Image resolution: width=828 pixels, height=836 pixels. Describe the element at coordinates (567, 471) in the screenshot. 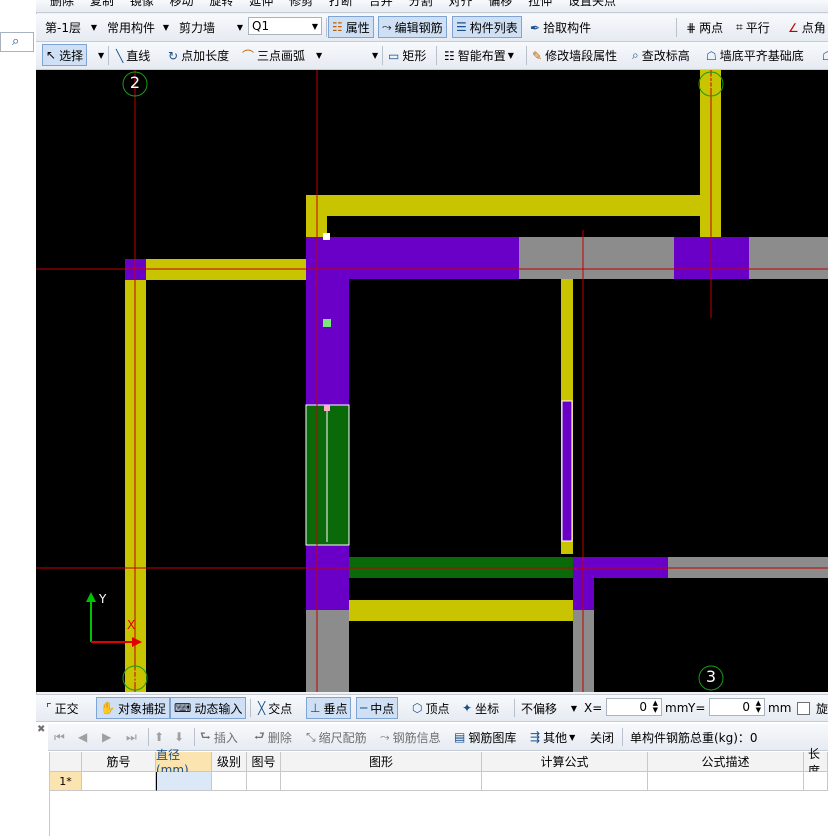

I see `wall-selected-thin` at that location.